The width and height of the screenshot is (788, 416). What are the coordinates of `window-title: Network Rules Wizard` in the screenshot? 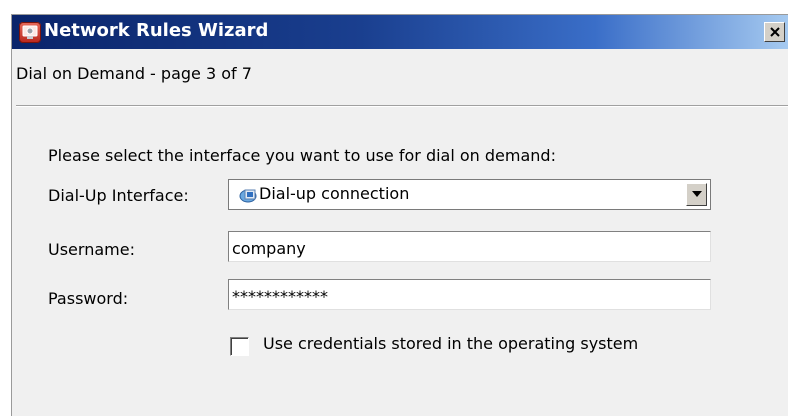 It's located at (156, 30).